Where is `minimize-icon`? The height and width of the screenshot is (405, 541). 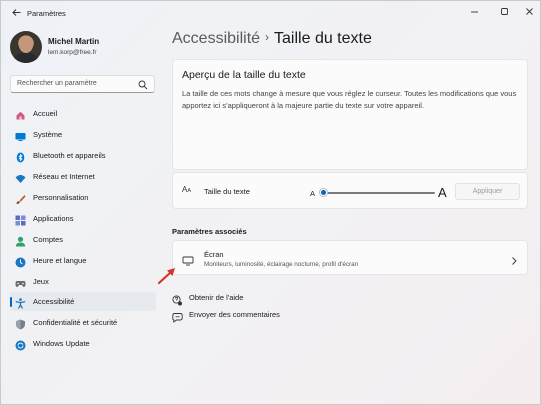 minimize-icon is located at coordinates (474, 13).